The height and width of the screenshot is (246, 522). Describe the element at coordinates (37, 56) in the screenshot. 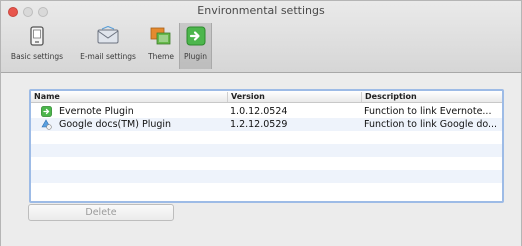

I see `toolbar-label-basic-settings: Basic settings` at that location.